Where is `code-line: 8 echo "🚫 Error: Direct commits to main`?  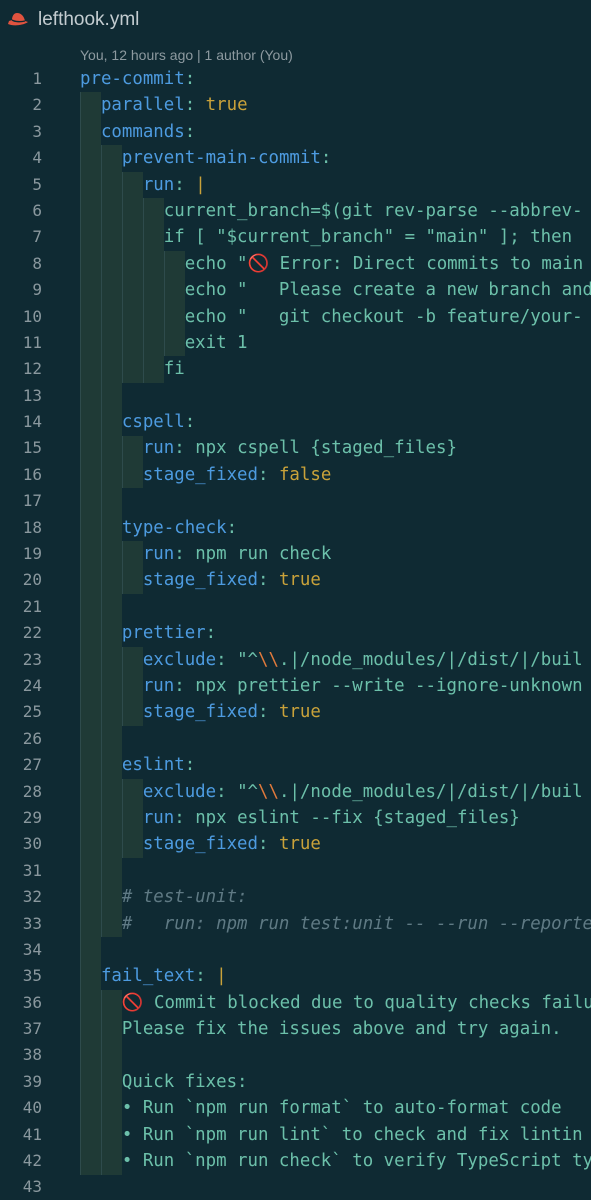 code-line: 8 echo "🚫 Error: Direct commits to main is located at coordinates (295, 264).